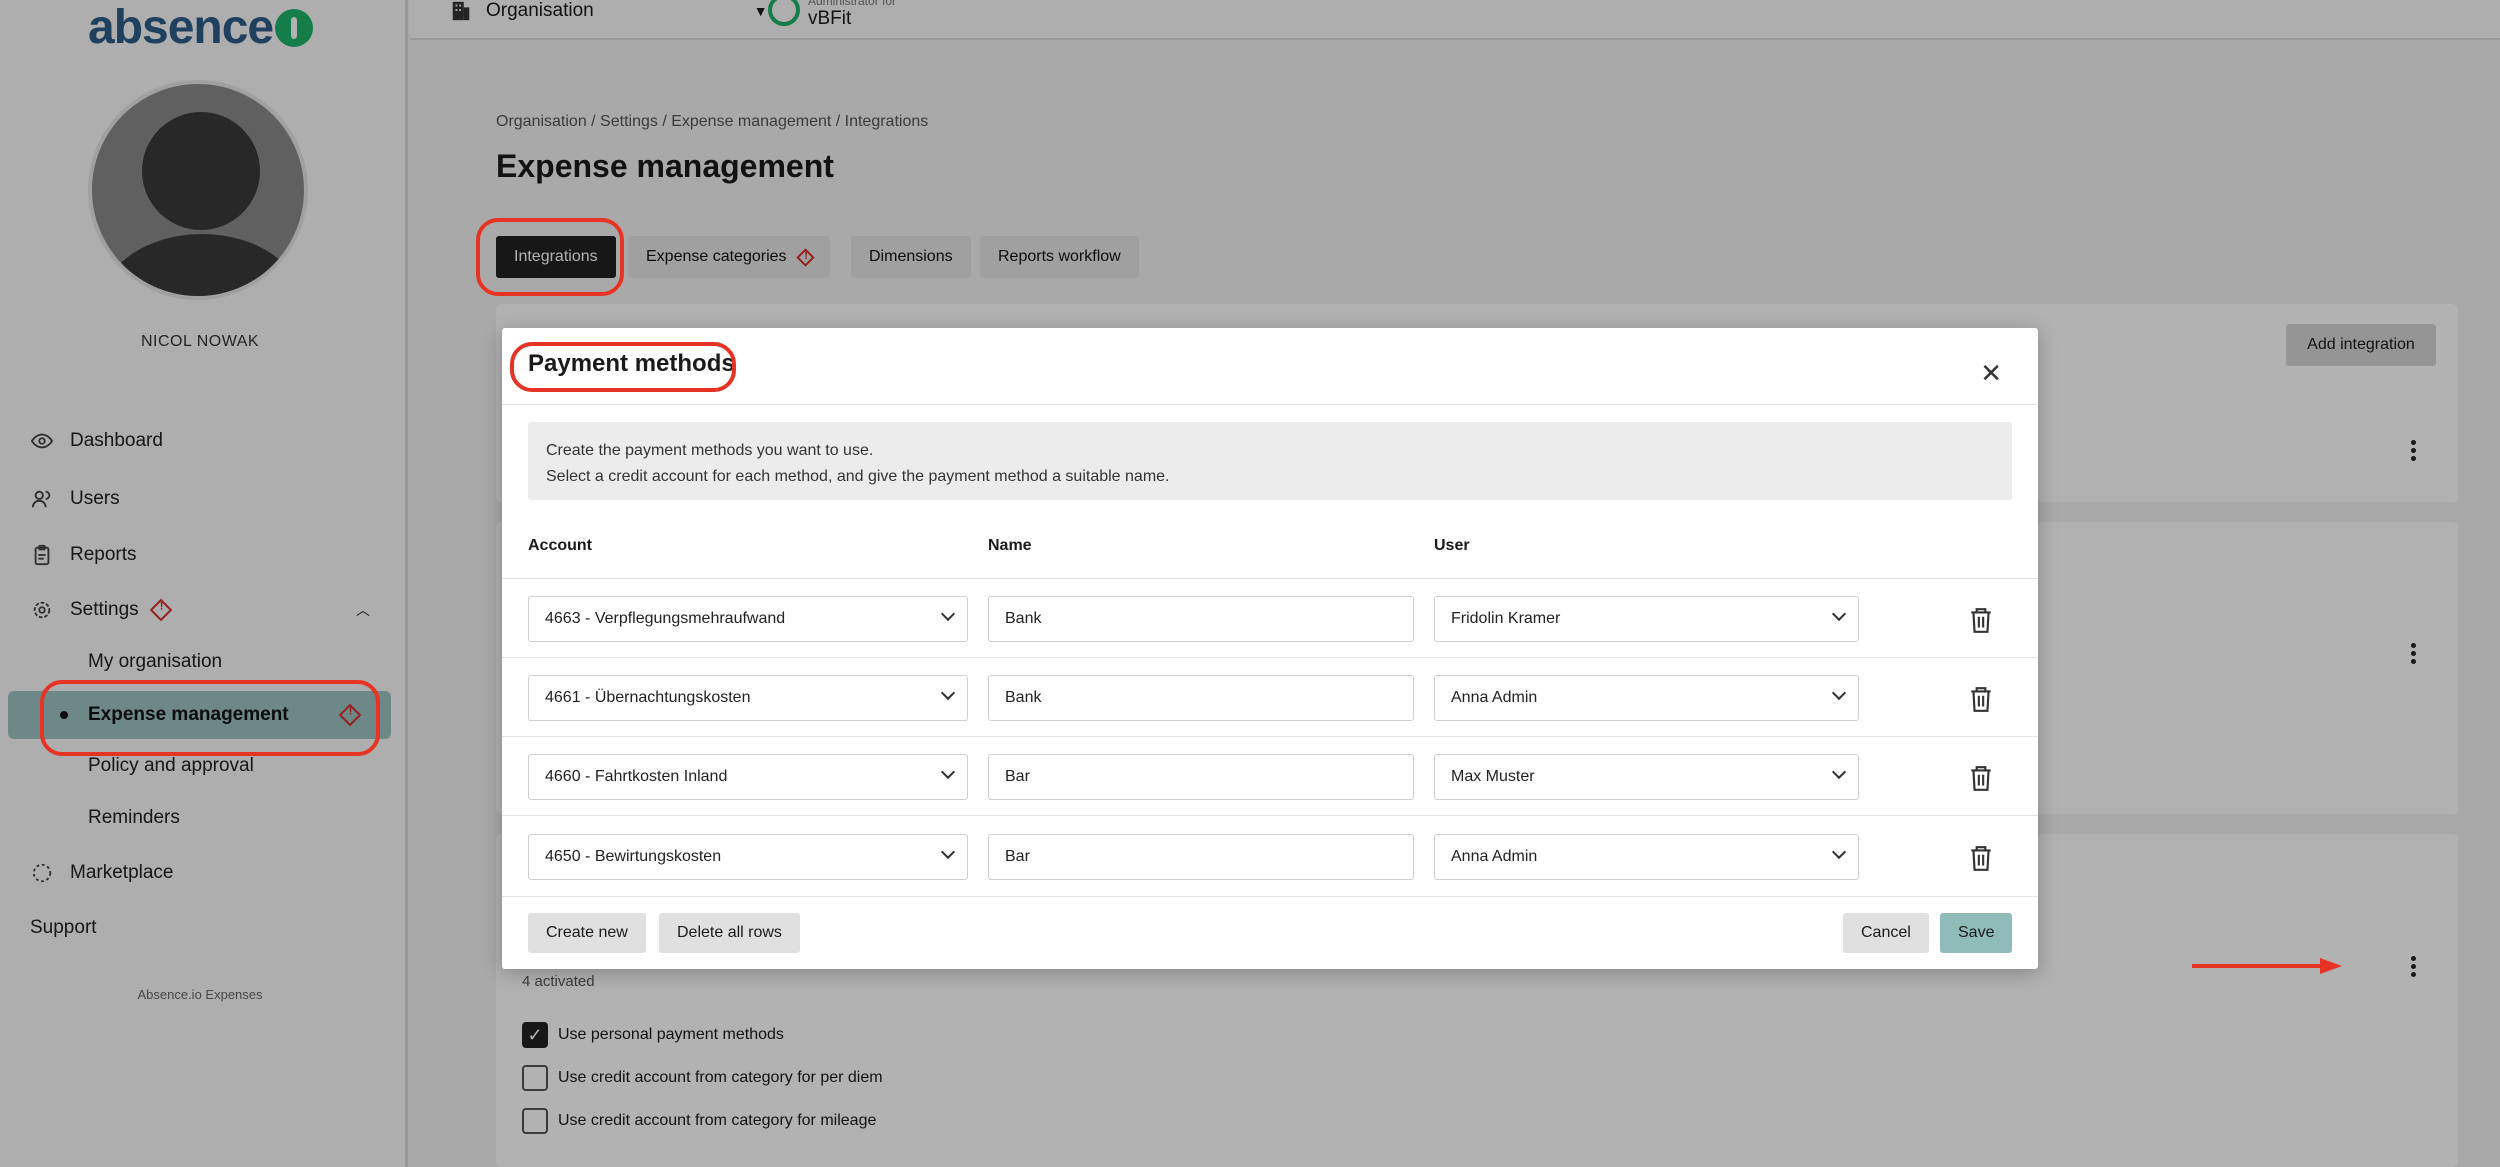  Describe the element at coordinates (1646, 619) in the screenshot. I see `user-select: Fridolin Kramer` at that location.